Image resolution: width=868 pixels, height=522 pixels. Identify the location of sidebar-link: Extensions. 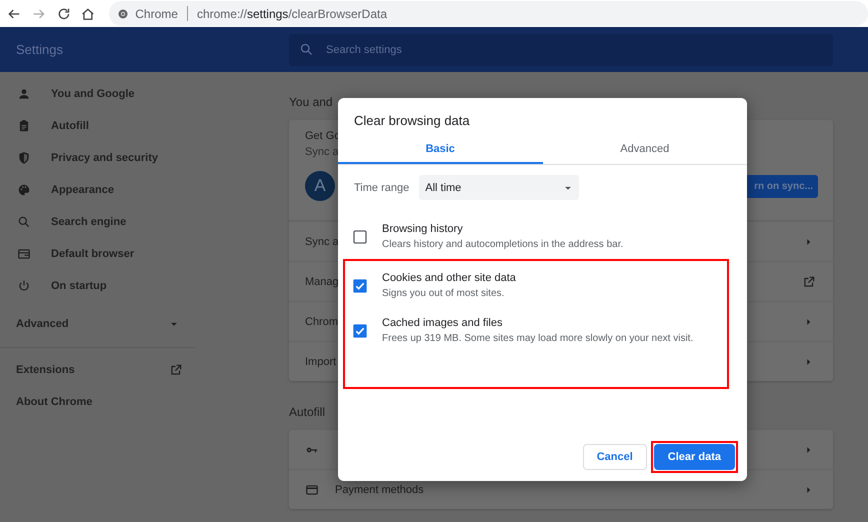
(97, 370).